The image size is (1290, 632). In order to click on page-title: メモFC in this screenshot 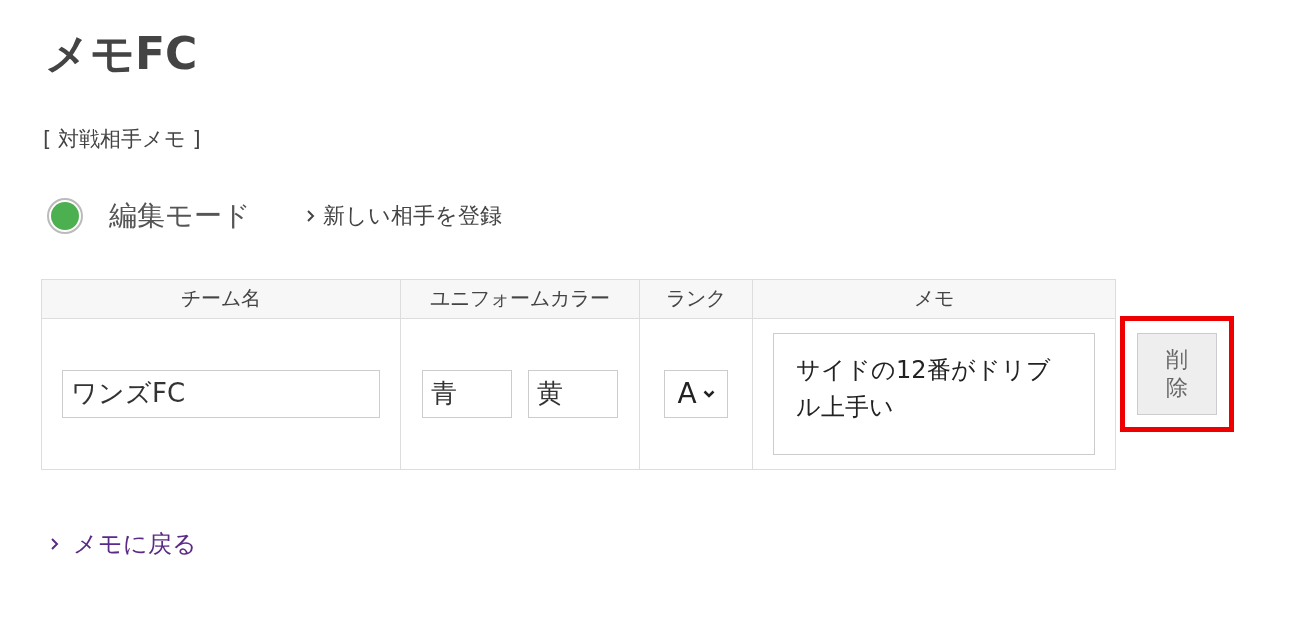, I will do `click(121, 54)`.